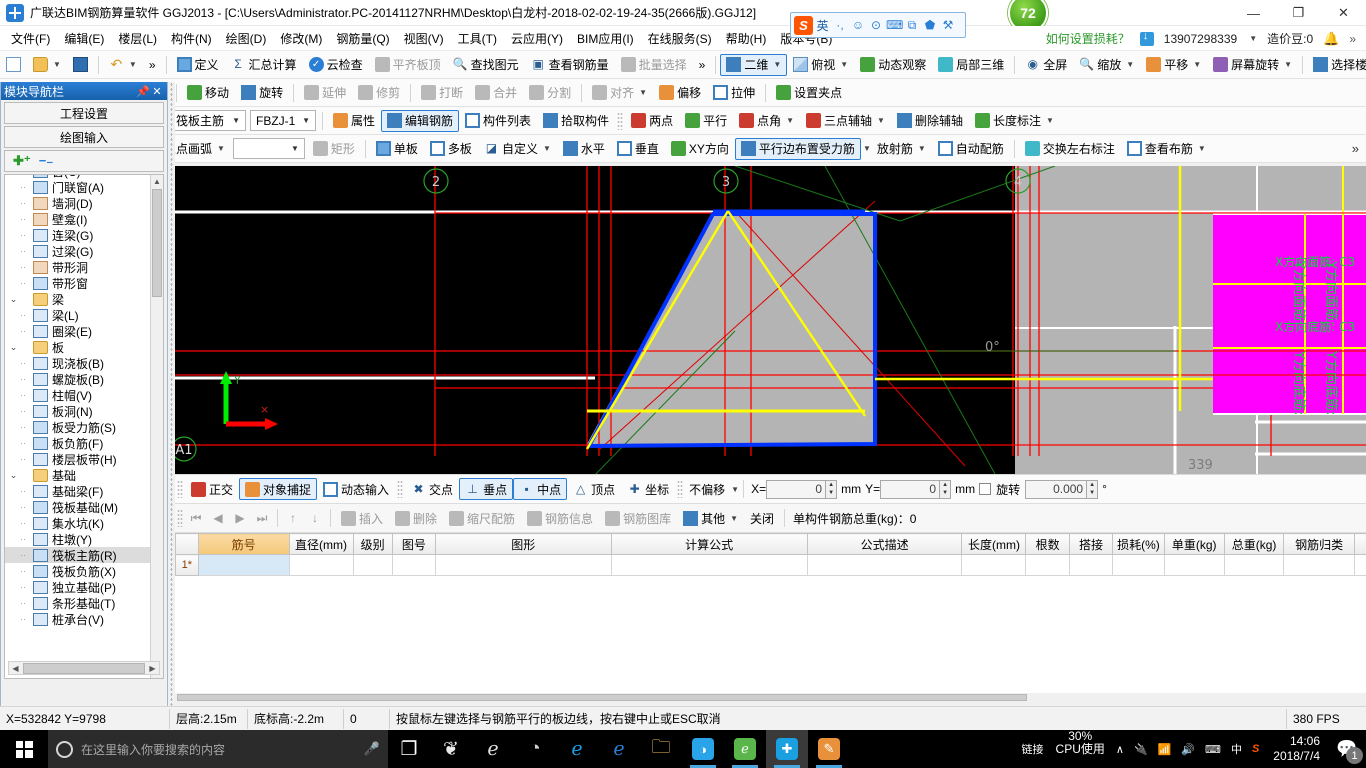 This screenshot has height=768, width=1366. I want to click on y-spinner: ▲ ▼, so click(946, 489).